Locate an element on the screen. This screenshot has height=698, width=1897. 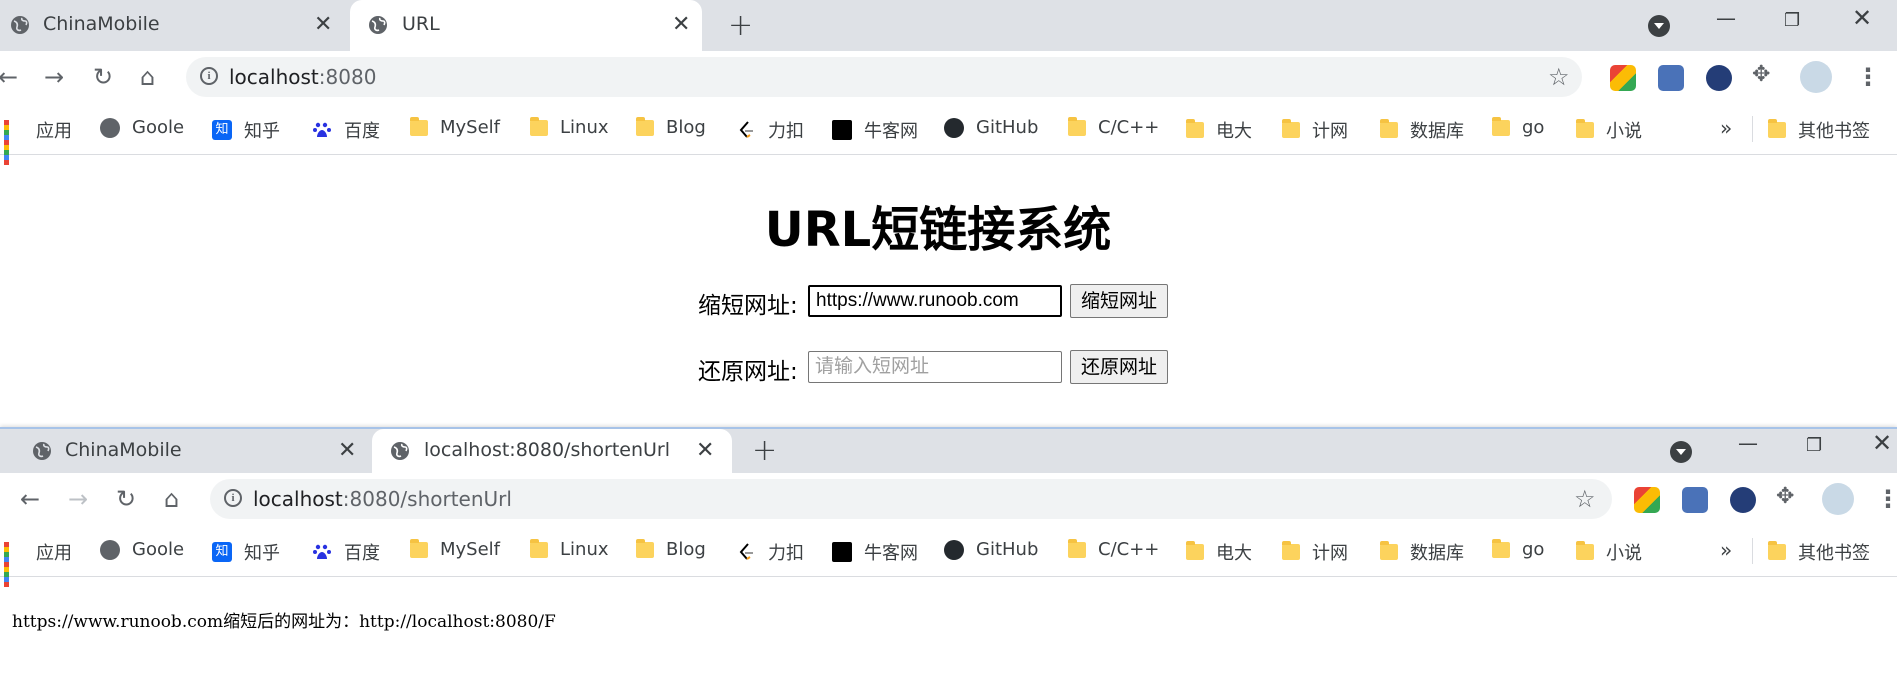
shorten-label: 缩短网址: is located at coordinates (748, 306).